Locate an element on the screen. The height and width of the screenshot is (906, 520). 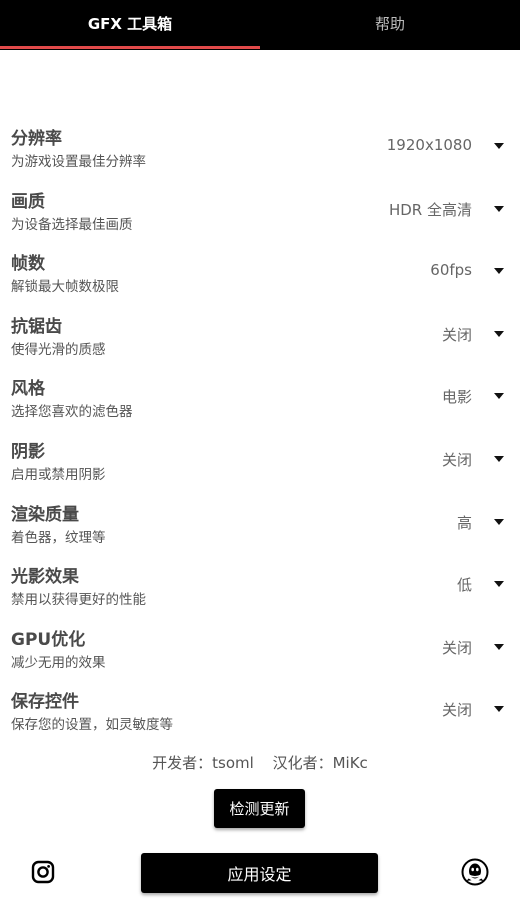
setting-value-dropdown: 1920x1080 is located at coordinates (429, 145).